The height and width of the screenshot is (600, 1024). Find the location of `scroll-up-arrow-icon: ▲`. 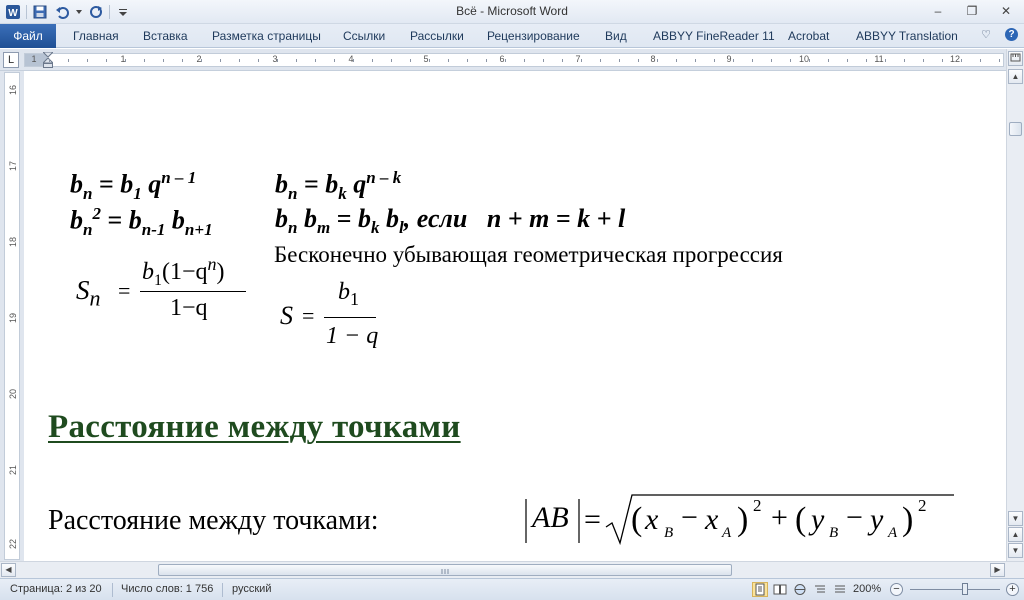

scroll-up-arrow-icon: ▲ is located at coordinates (1015, 76).